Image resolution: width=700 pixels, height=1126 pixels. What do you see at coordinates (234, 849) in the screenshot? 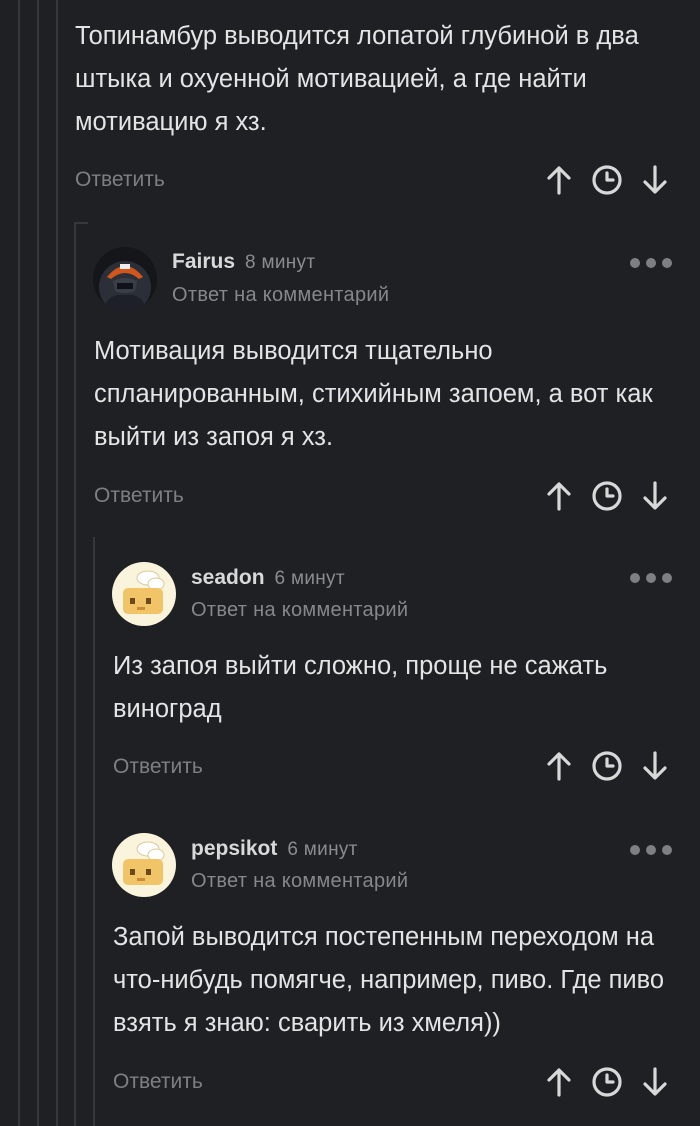
I see `author-name: pepsikot` at bounding box center [234, 849].